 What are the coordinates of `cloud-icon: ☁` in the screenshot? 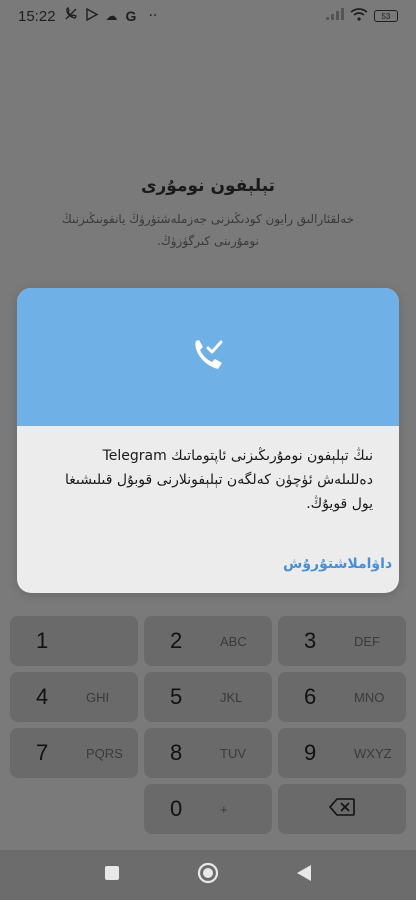 It's located at (111, 16).